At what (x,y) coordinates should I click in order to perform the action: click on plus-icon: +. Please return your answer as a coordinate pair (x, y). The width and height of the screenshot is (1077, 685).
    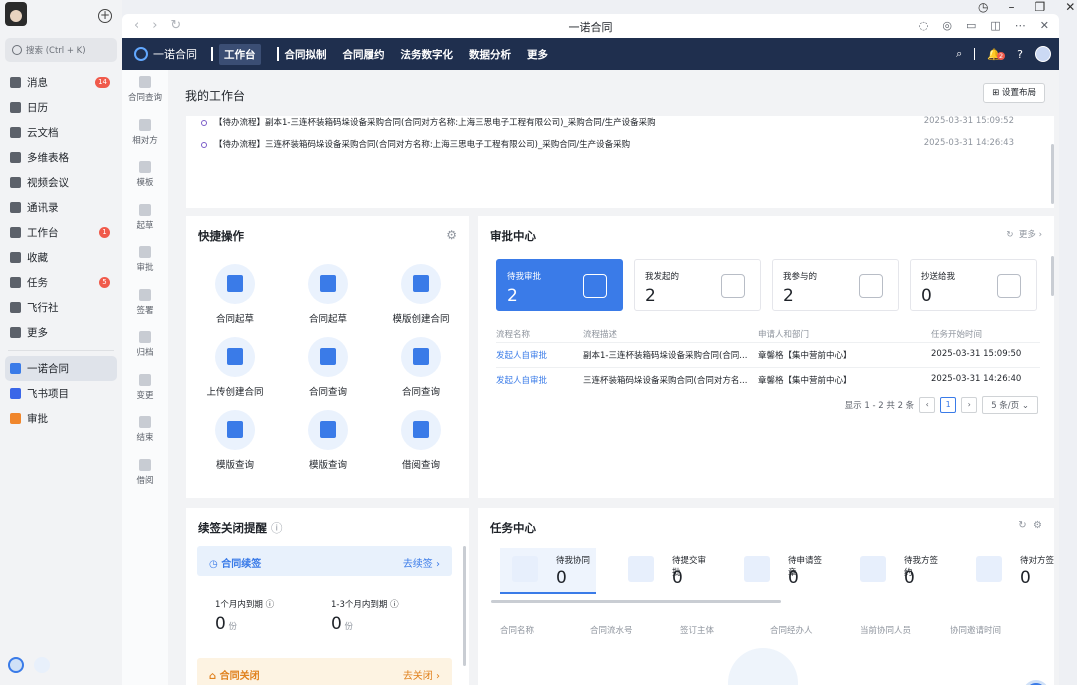
    Looking at the image, I should click on (105, 16).